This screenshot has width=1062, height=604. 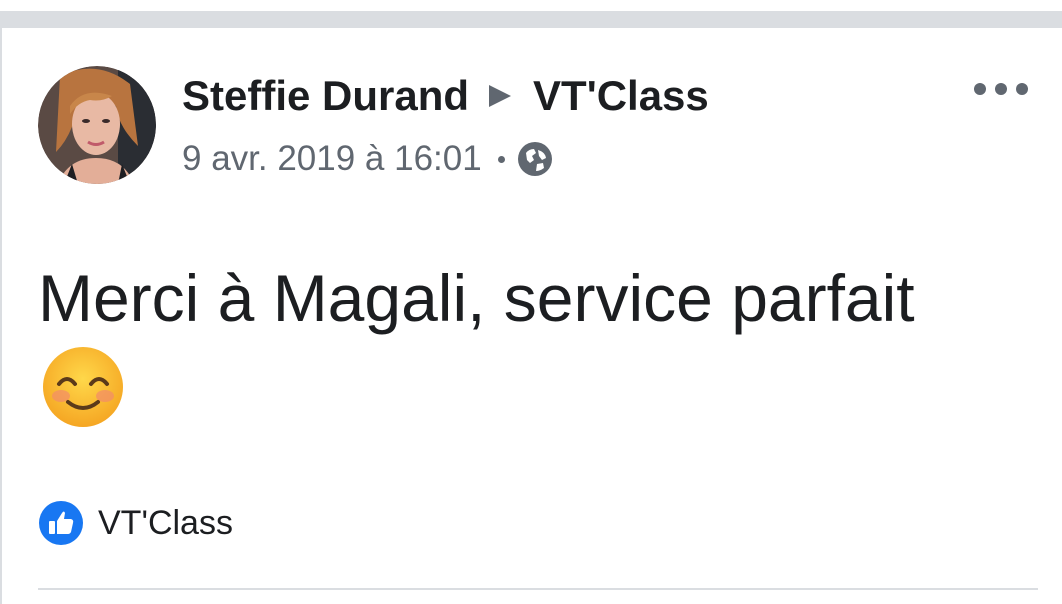 I want to click on top-separator-bar, so click(x=531, y=19).